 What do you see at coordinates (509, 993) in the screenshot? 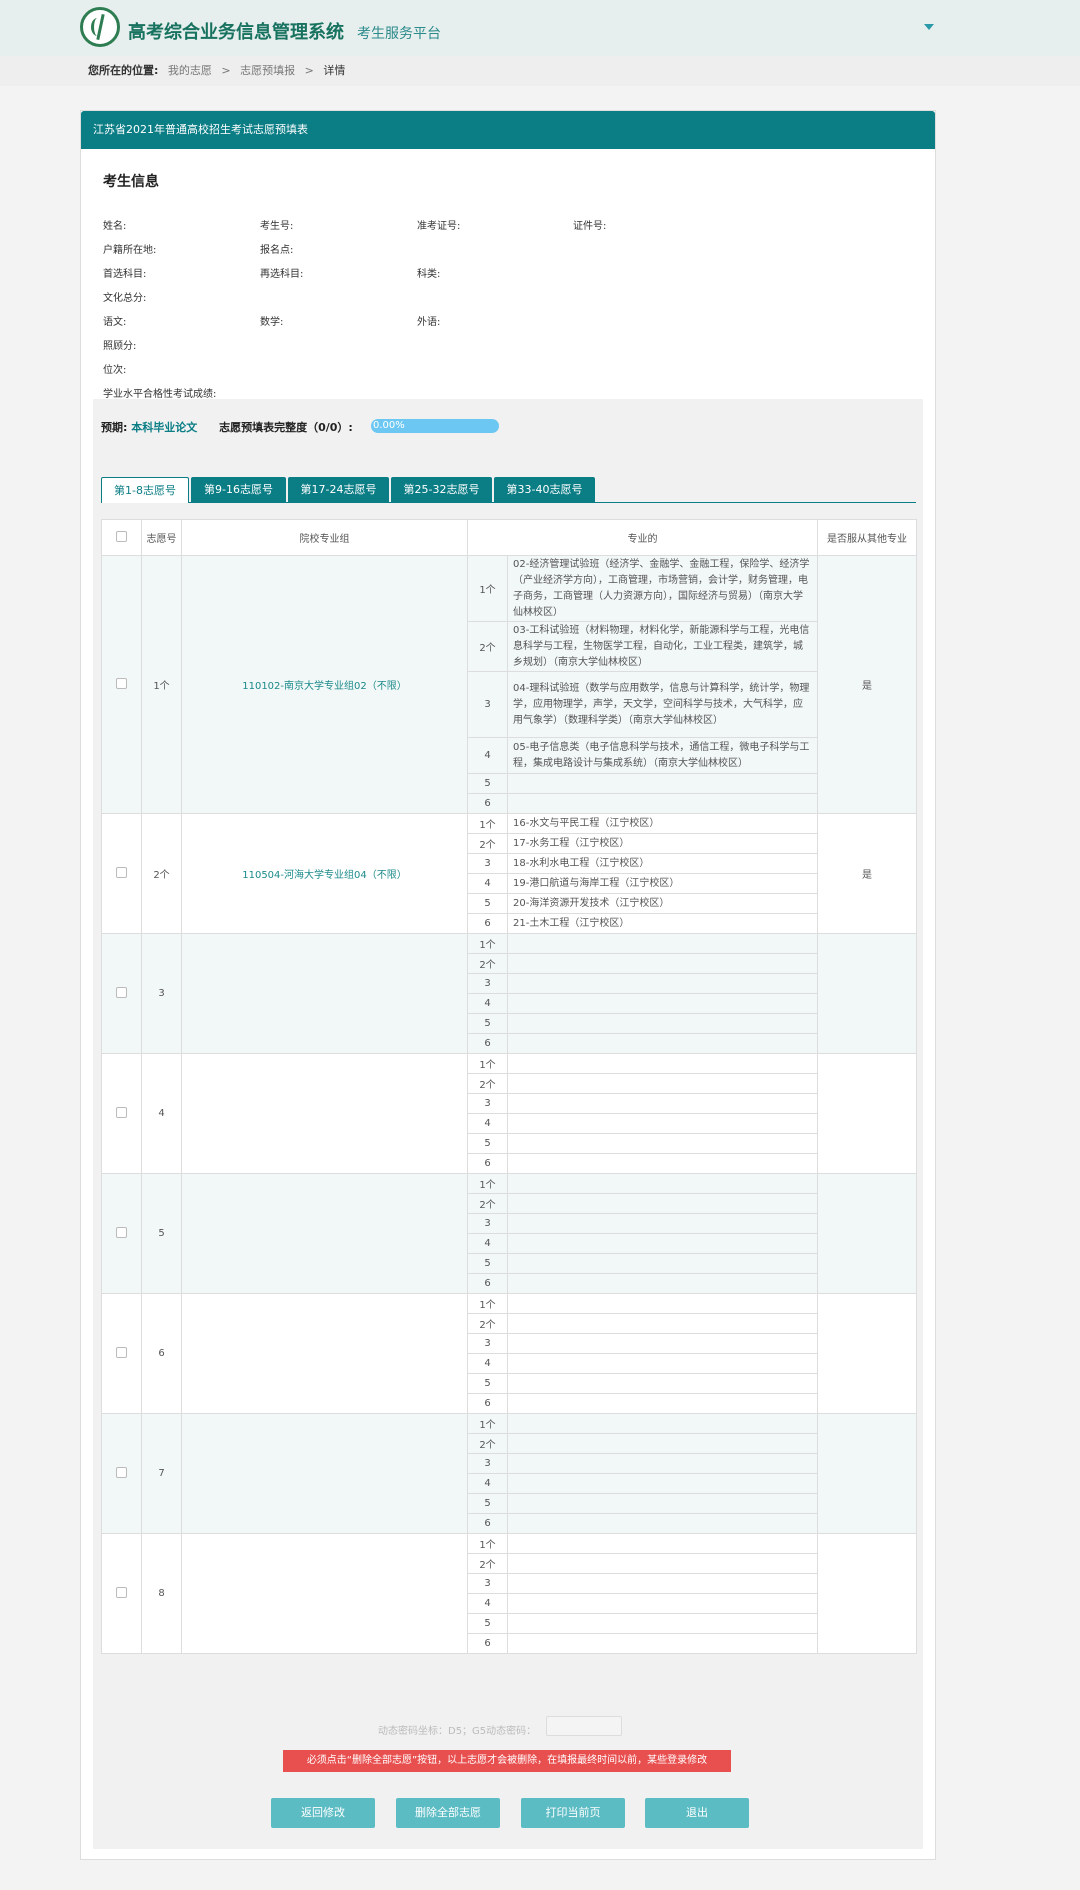
I see `table-row: 3 1个` at bounding box center [509, 993].